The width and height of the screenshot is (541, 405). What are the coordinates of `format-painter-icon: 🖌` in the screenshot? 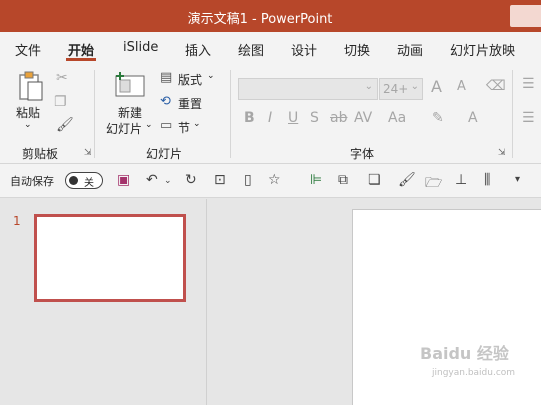 It's located at (65, 125).